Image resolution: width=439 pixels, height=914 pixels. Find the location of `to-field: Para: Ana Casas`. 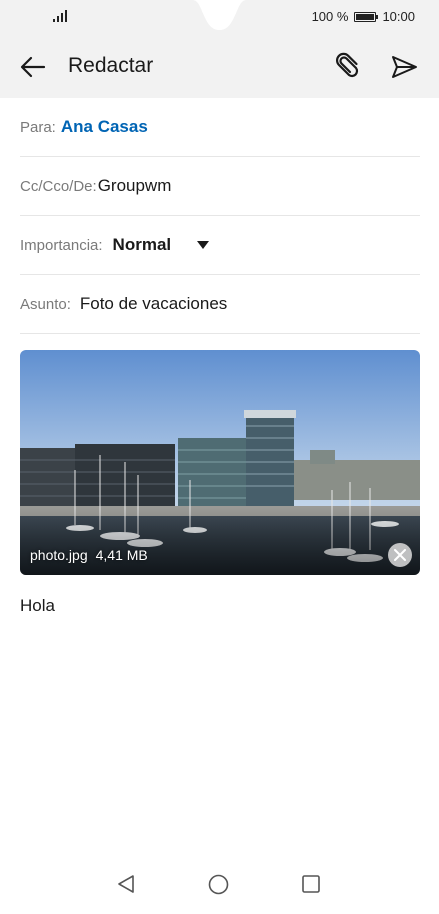

to-field: Para: Ana Casas is located at coordinates (220, 127).